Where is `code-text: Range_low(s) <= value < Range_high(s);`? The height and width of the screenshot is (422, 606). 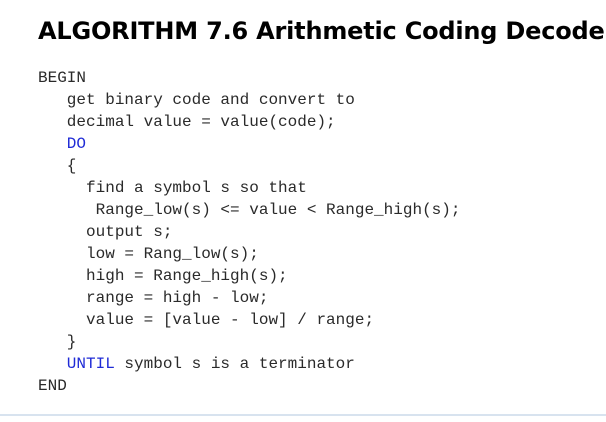 code-text: Range_low(s) <= value < Range_high(s); is located at coordinates (249, 210).